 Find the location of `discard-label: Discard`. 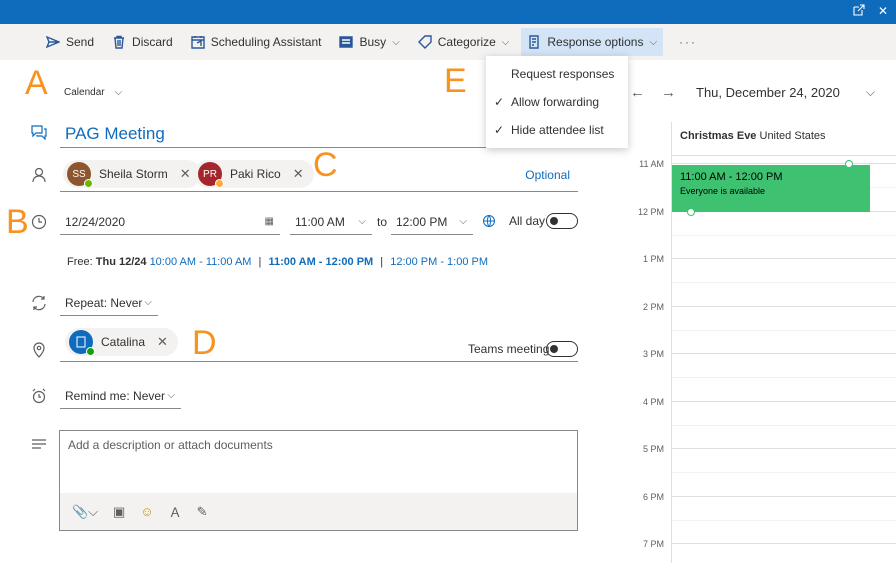

discard-label: Discard is located at coordinates (152, 42).